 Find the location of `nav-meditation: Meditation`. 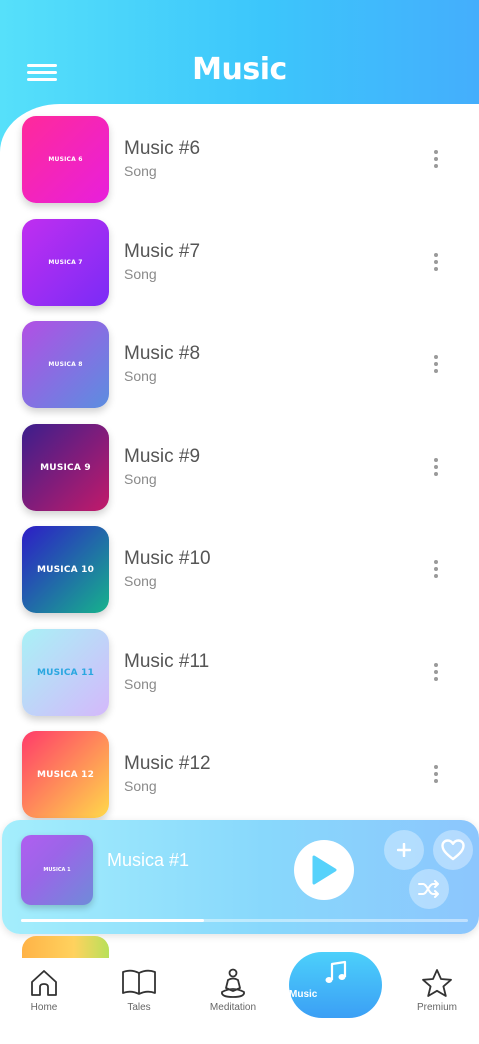

nav-meditation: Meditation is located at coordinates (233, 993).